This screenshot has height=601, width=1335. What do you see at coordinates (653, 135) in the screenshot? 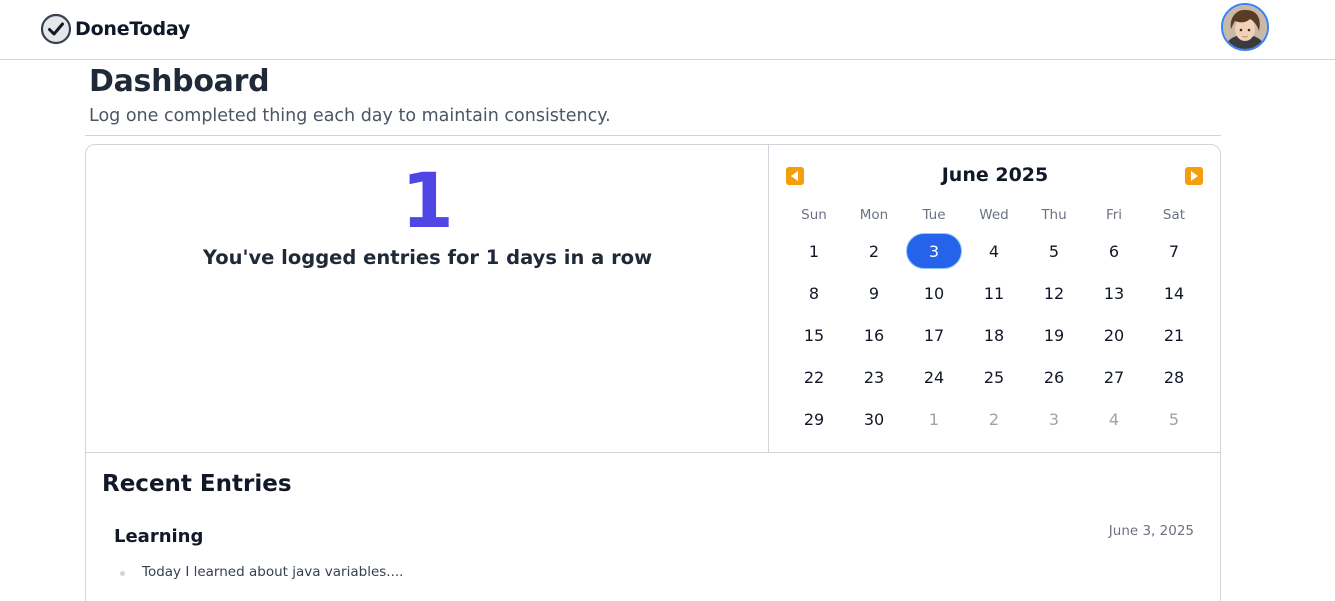
I see `title-divider` at bounding box center [653, 135].